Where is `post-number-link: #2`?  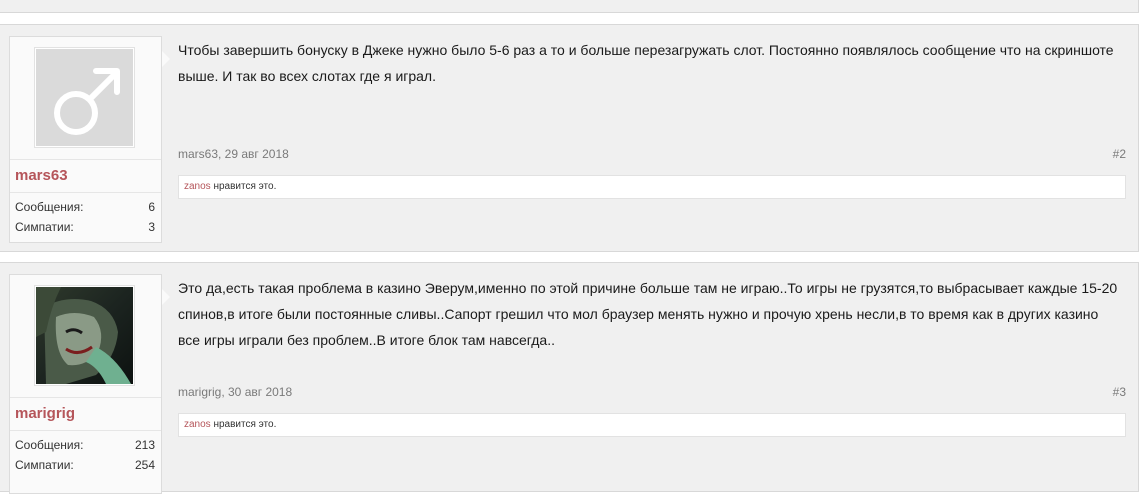
post-number-link: #2 is located at coordinates (1119, 154).